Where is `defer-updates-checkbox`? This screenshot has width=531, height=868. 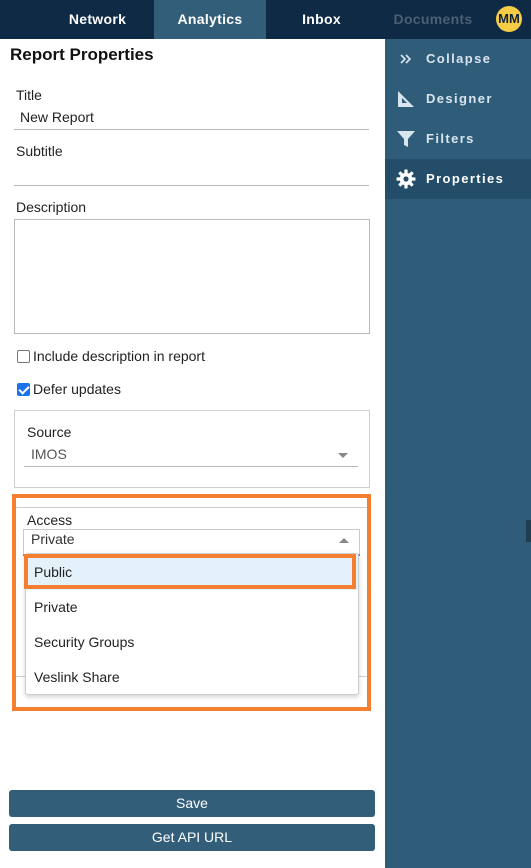
defer-updates-checkbox is located at coordinates (23, 389).